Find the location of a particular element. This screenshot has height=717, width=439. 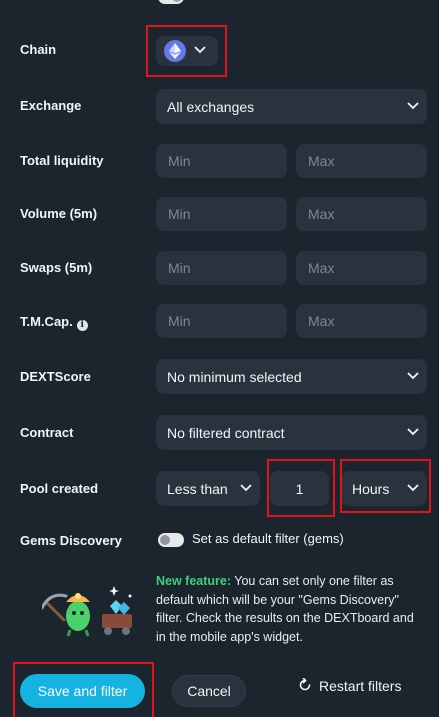

pool-comparator-value: Less than is located at coordinates (197, 488).